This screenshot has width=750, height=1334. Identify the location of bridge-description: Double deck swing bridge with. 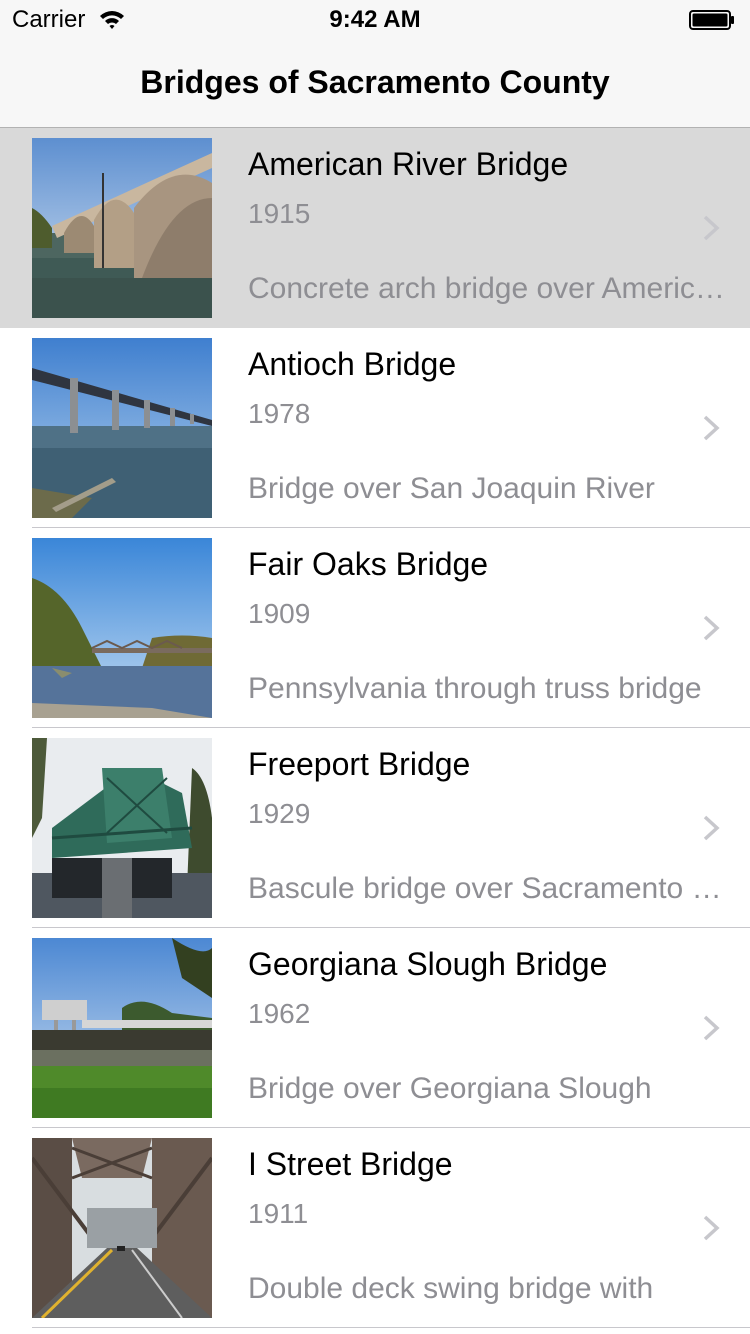
(451, 1288).